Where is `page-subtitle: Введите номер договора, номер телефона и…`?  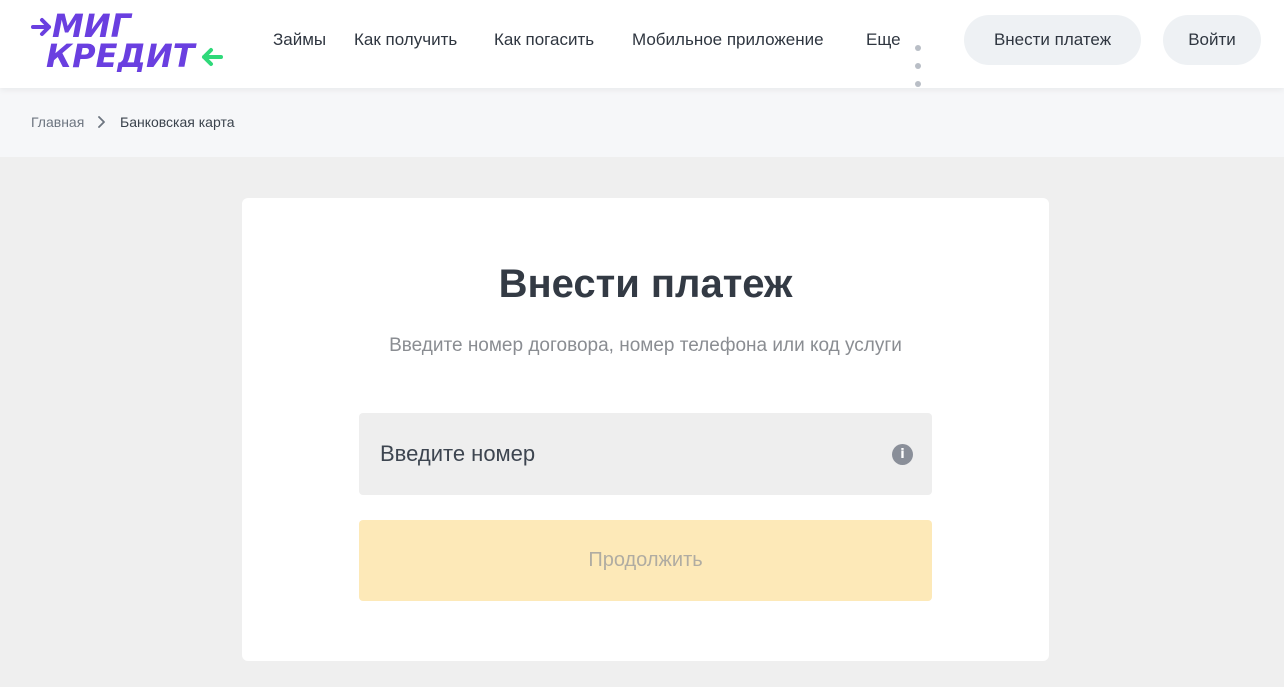 page-subtitle: Введите номер договора, номер телефона и… is located at coordinates (645, 345).